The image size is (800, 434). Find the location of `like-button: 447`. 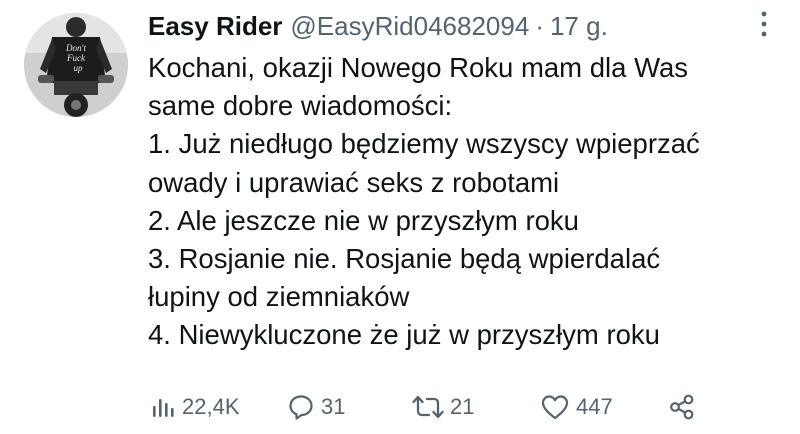

like-button: 447 is located at coordinates (576, 407).